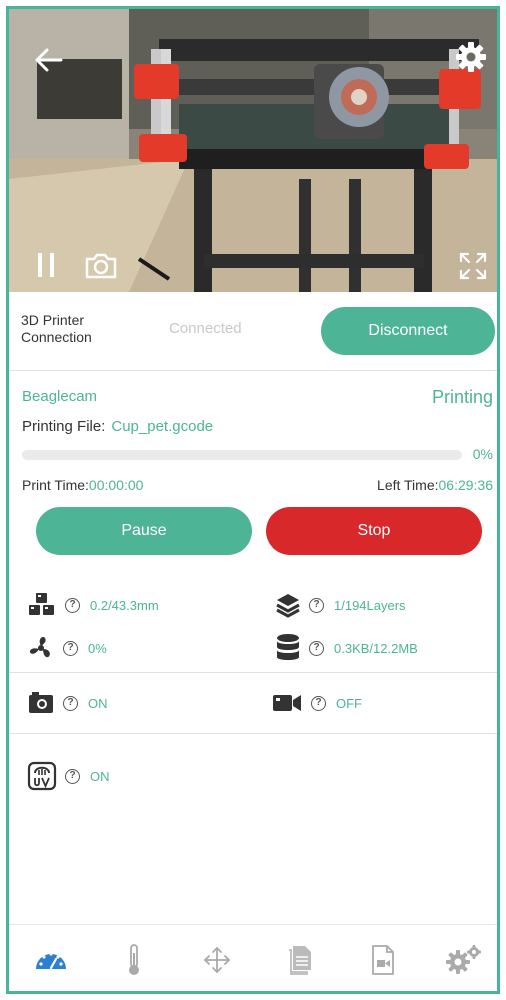 The image size is (506, 1000). Describe the element at coordinates (42, 776) in the screenshot. I see `uv-light-icon` at that location.